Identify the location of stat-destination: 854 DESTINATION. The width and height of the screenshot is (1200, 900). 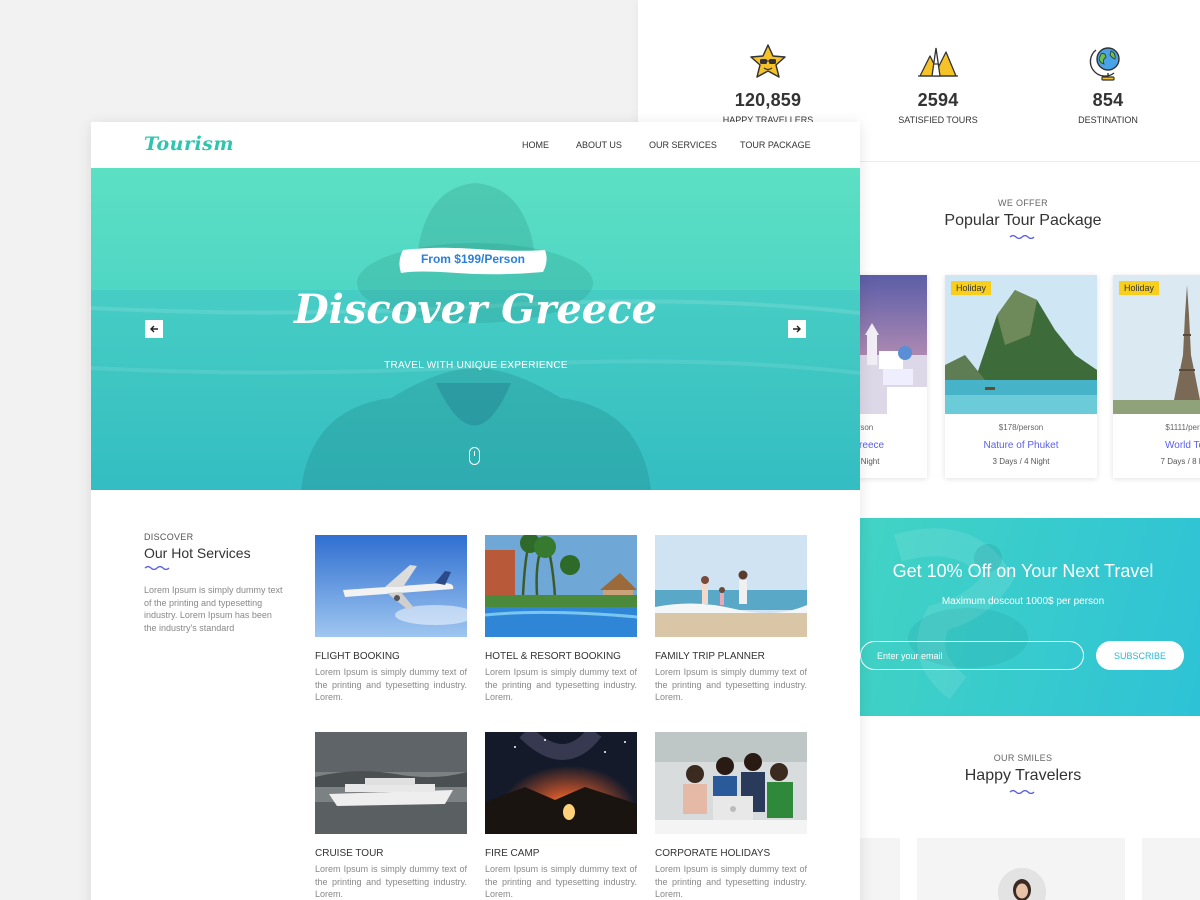
(1108, 83).